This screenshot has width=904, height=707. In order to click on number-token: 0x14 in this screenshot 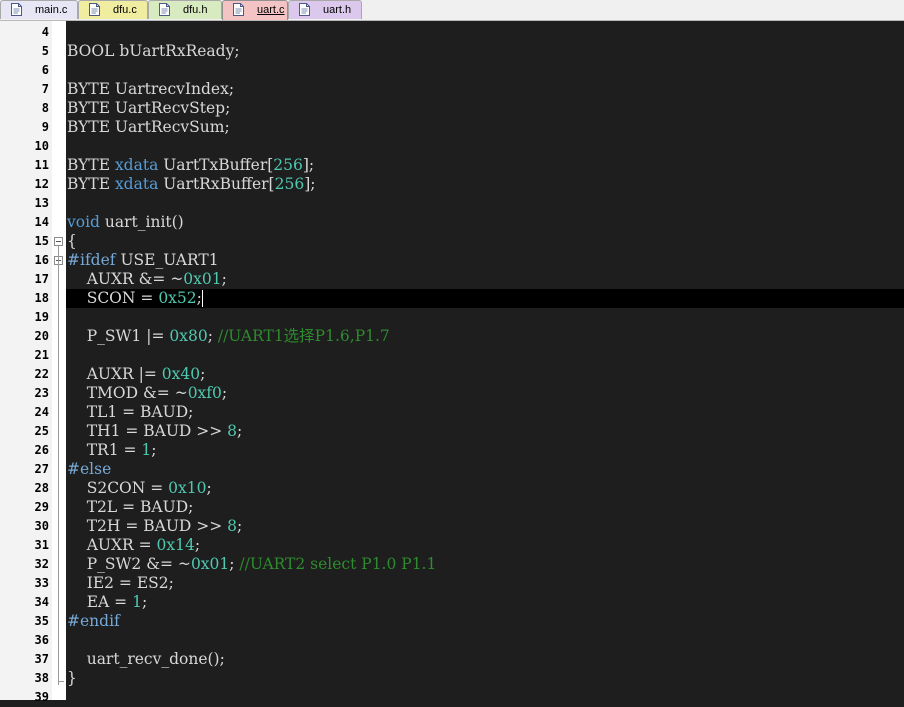, I will do `click(175, 545)`.